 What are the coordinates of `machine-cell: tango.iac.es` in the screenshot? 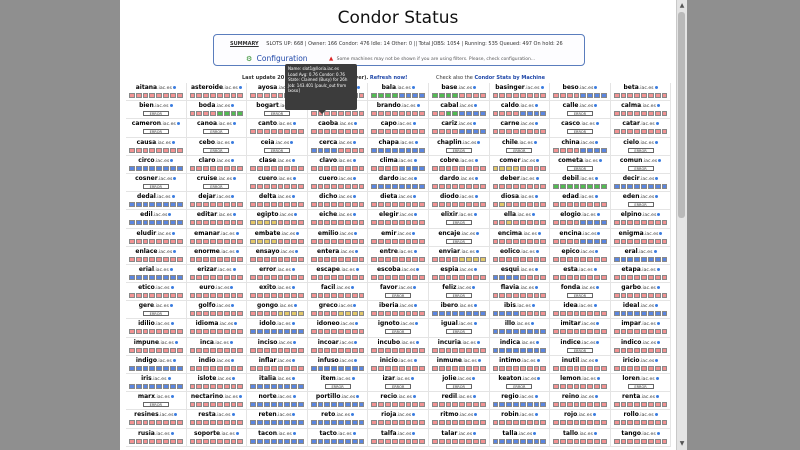 It's located at (641, 437).